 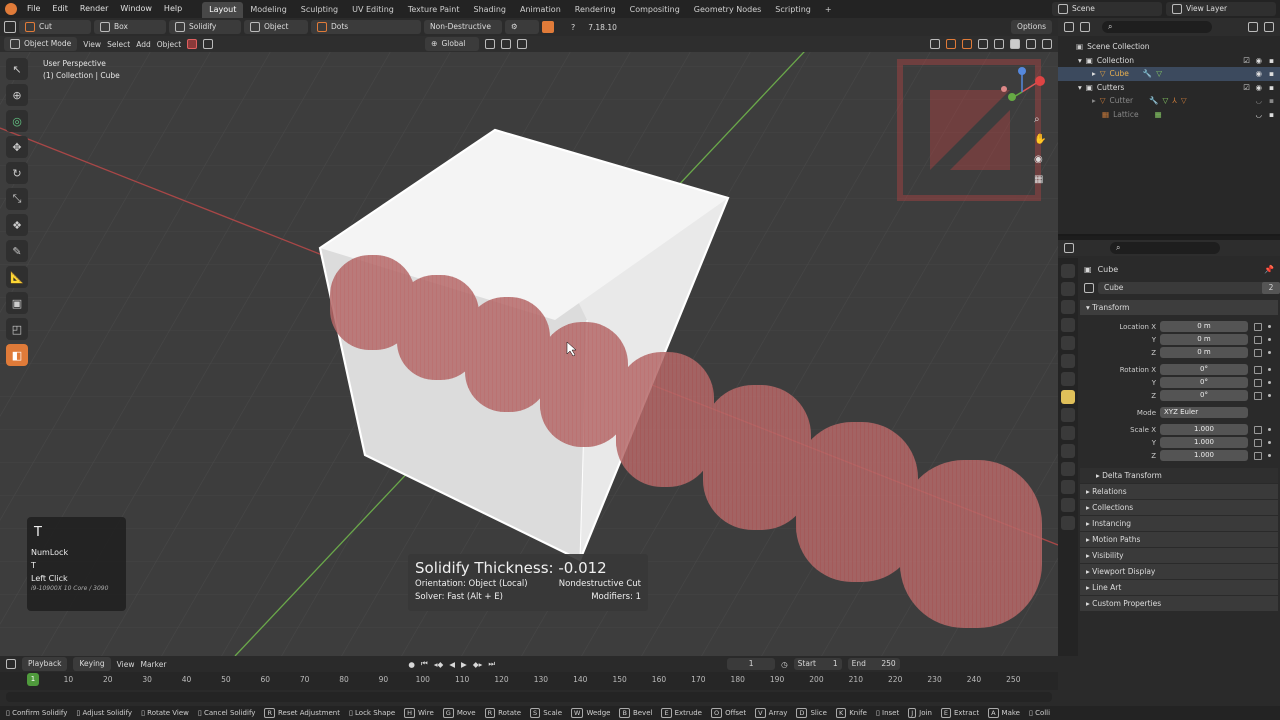 I want to click on data-tab-icon, so click(x=1068, y=487).